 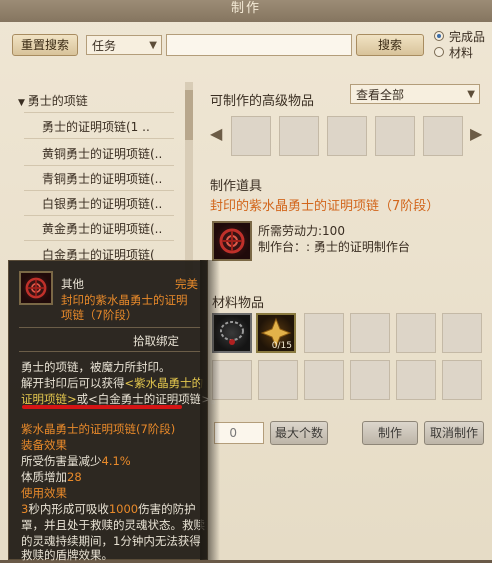 I want to click on tooltip-equip-header: 装备效果, so click(x=44, y=445).